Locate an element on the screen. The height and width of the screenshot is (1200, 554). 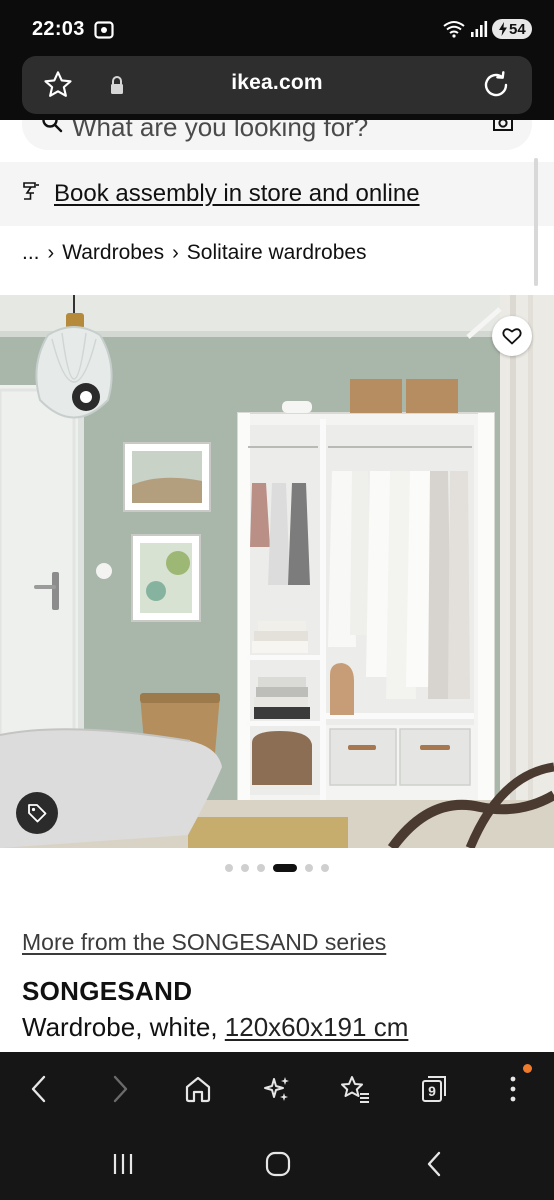
home-button is located at coordinates (198, 1089).